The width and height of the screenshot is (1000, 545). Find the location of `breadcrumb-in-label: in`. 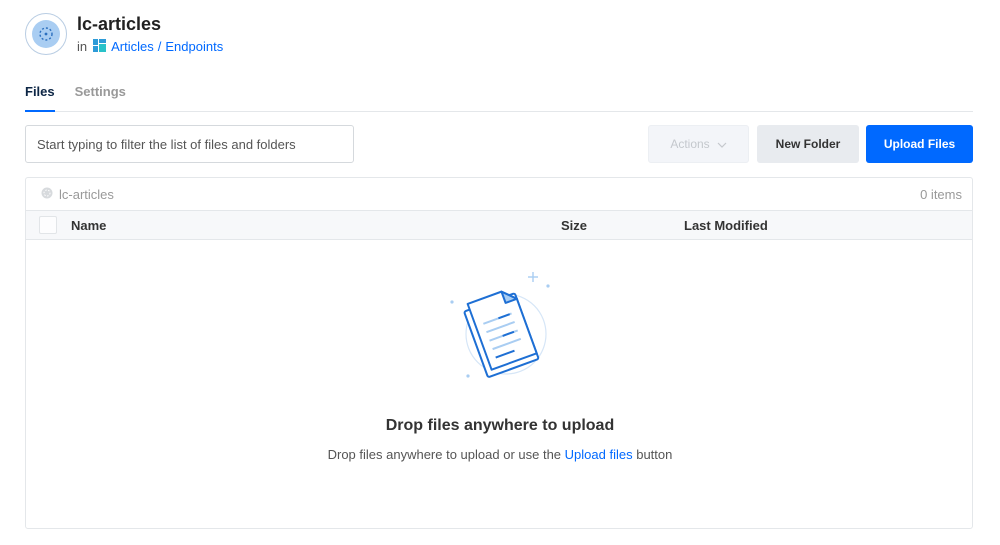

breadcrumb-in-label: in is located at coordinates (82, 46).